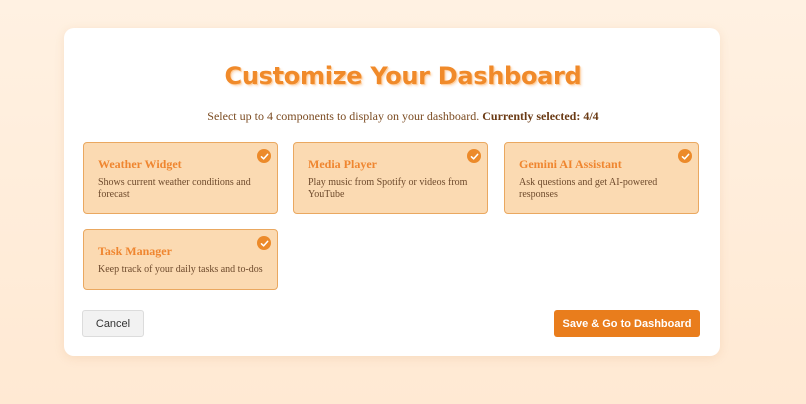 Image resolution: width=806 pixels, height=404 pixels. What do you see at coordinates (135, 251) in the screenshot?
I see `component-name: Task Manager` at bounding box center [135, 251].